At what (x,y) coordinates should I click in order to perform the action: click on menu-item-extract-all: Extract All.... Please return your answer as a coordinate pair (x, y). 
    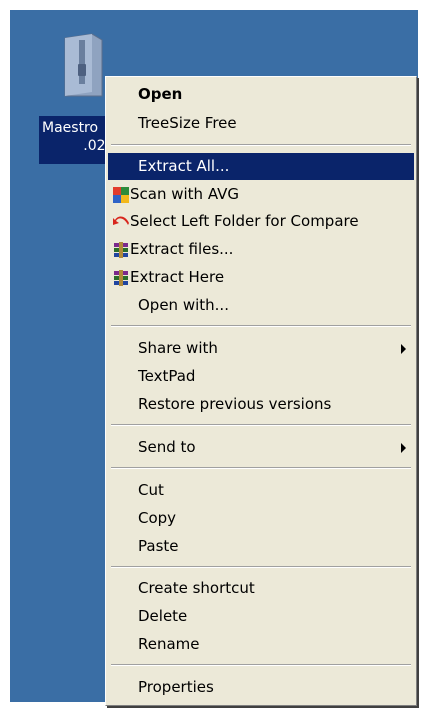
    Looking at the image, I should click on (261, 166).